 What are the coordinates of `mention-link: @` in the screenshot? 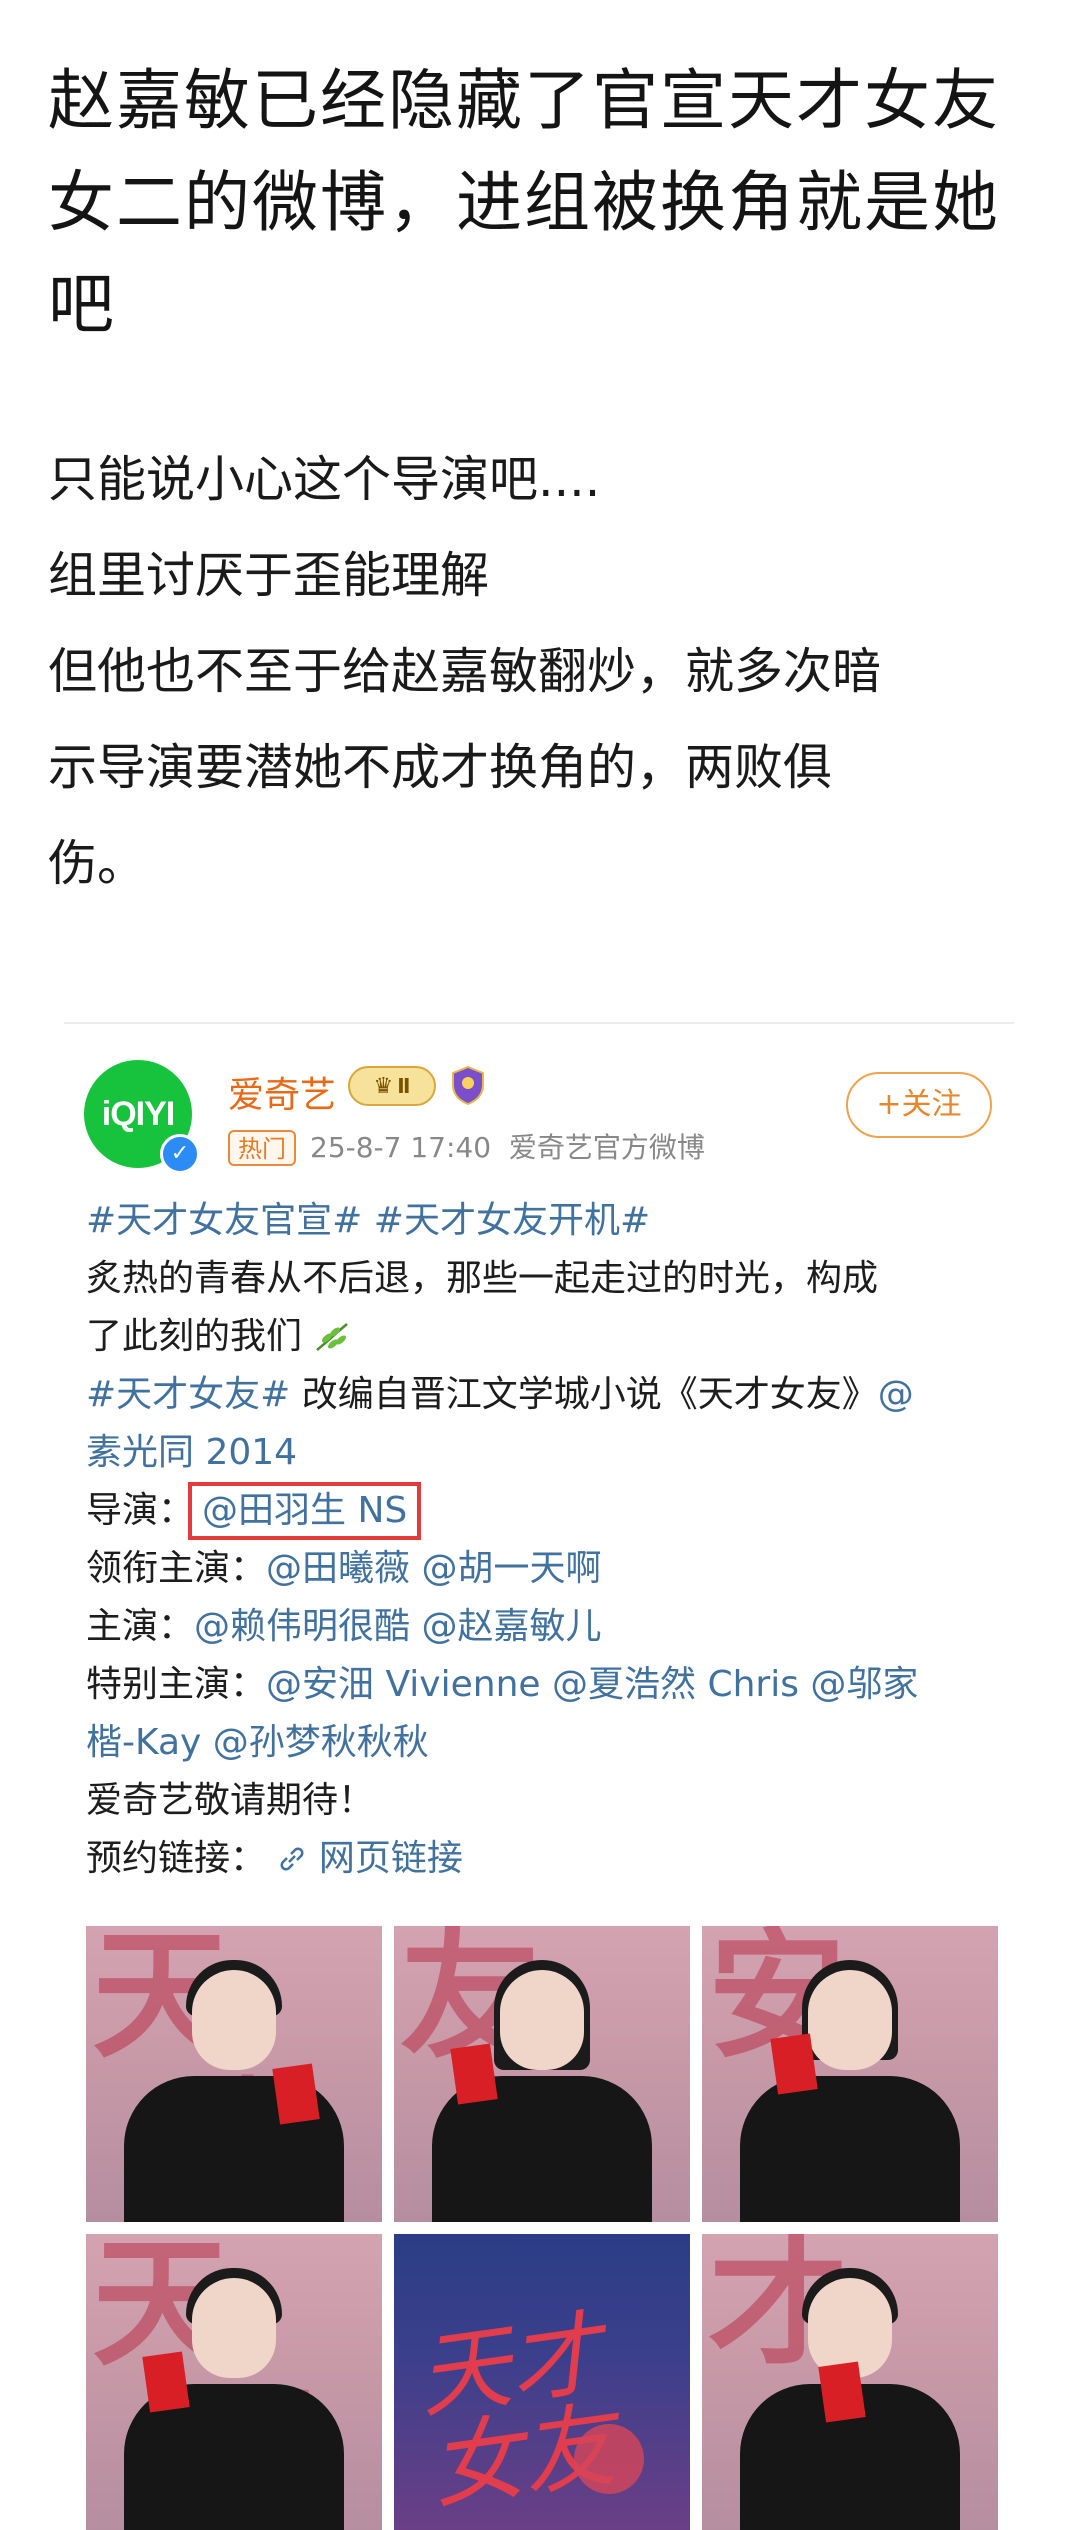 It's located at (896, 1394).